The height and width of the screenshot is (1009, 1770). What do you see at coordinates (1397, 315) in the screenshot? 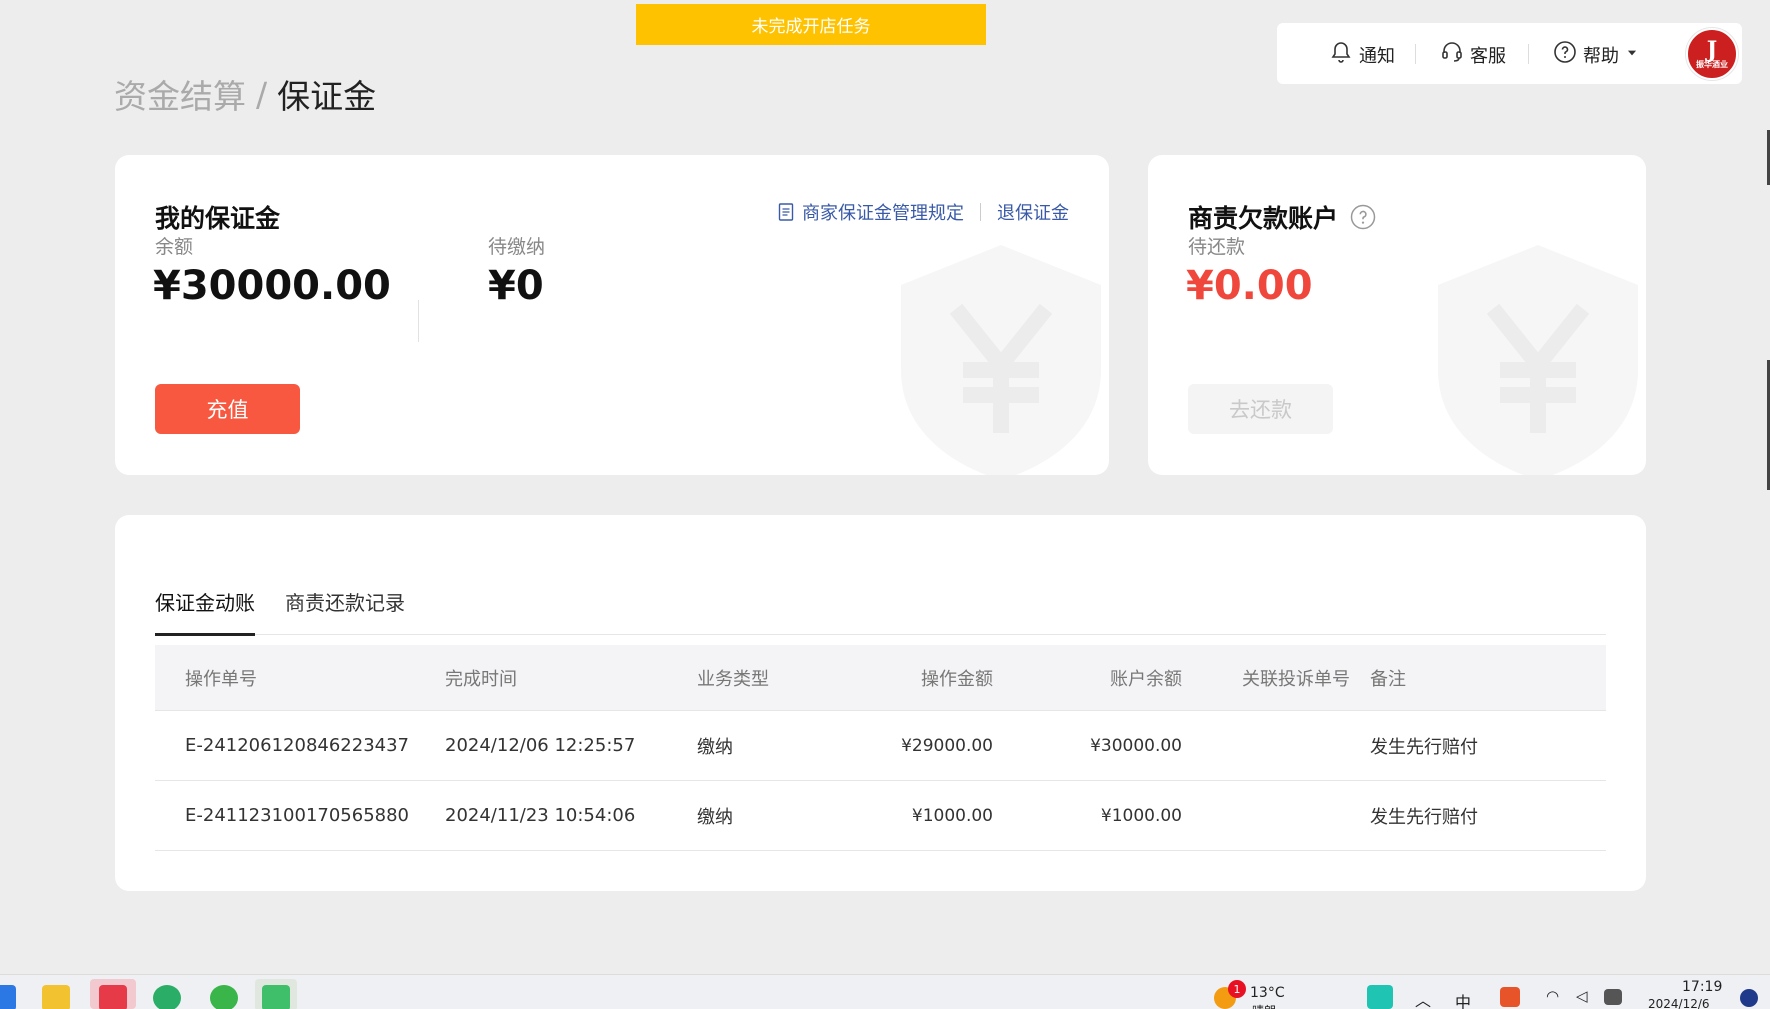
I see `debt-account-card: 商责欠款账户 待还款 ¥0.00 去还款` at bounding box center [1397, 315].